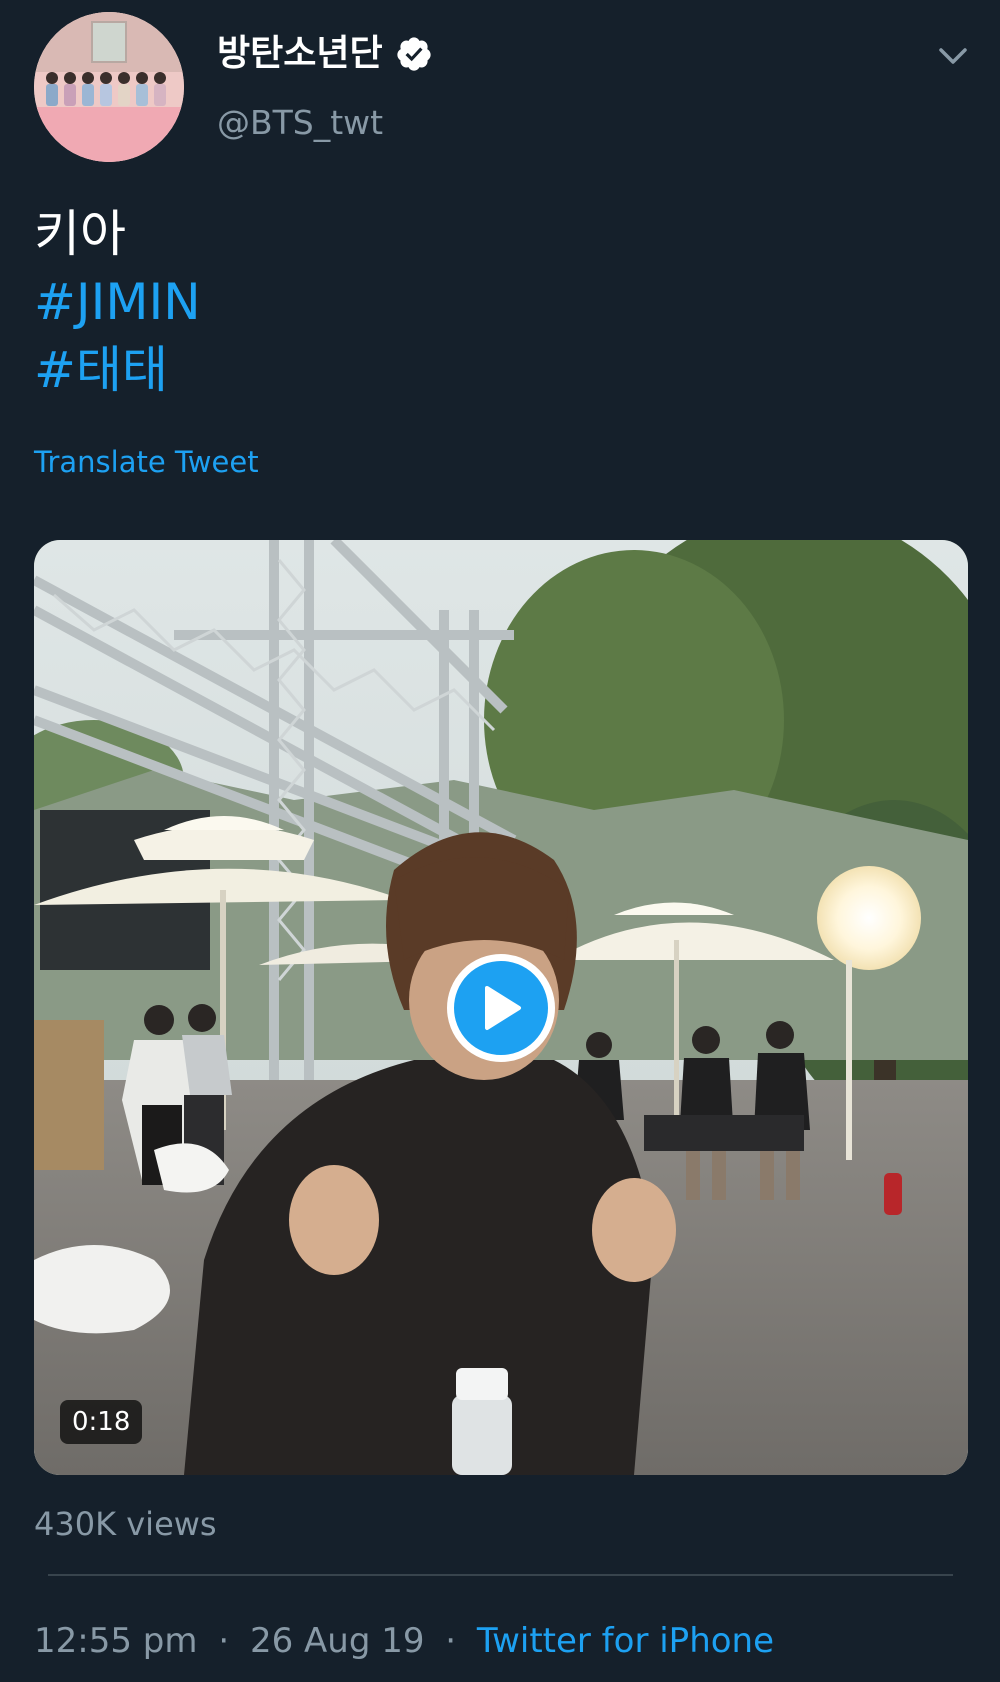 This screenshot has height=1682, width=1000. Describe the element at coordinates (80, 234) in the screenshot. I see `tweet-text-line: 키아` at that location.